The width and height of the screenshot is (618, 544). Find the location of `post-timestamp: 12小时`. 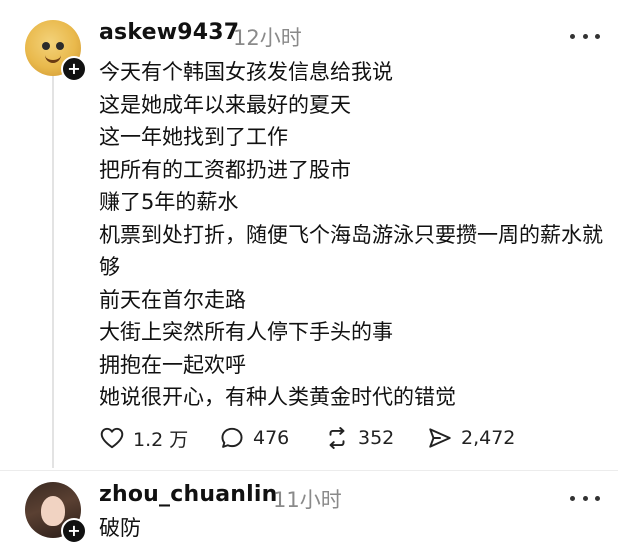

post-timestamp: 12小时 is located at coordinates (267, 38).